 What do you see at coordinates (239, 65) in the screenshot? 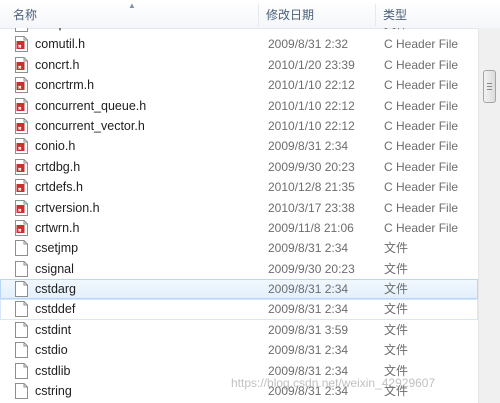
I see `file-row: concrt.h 2010/1/20 23:39 C Header File` at bounding box center [239, 65].